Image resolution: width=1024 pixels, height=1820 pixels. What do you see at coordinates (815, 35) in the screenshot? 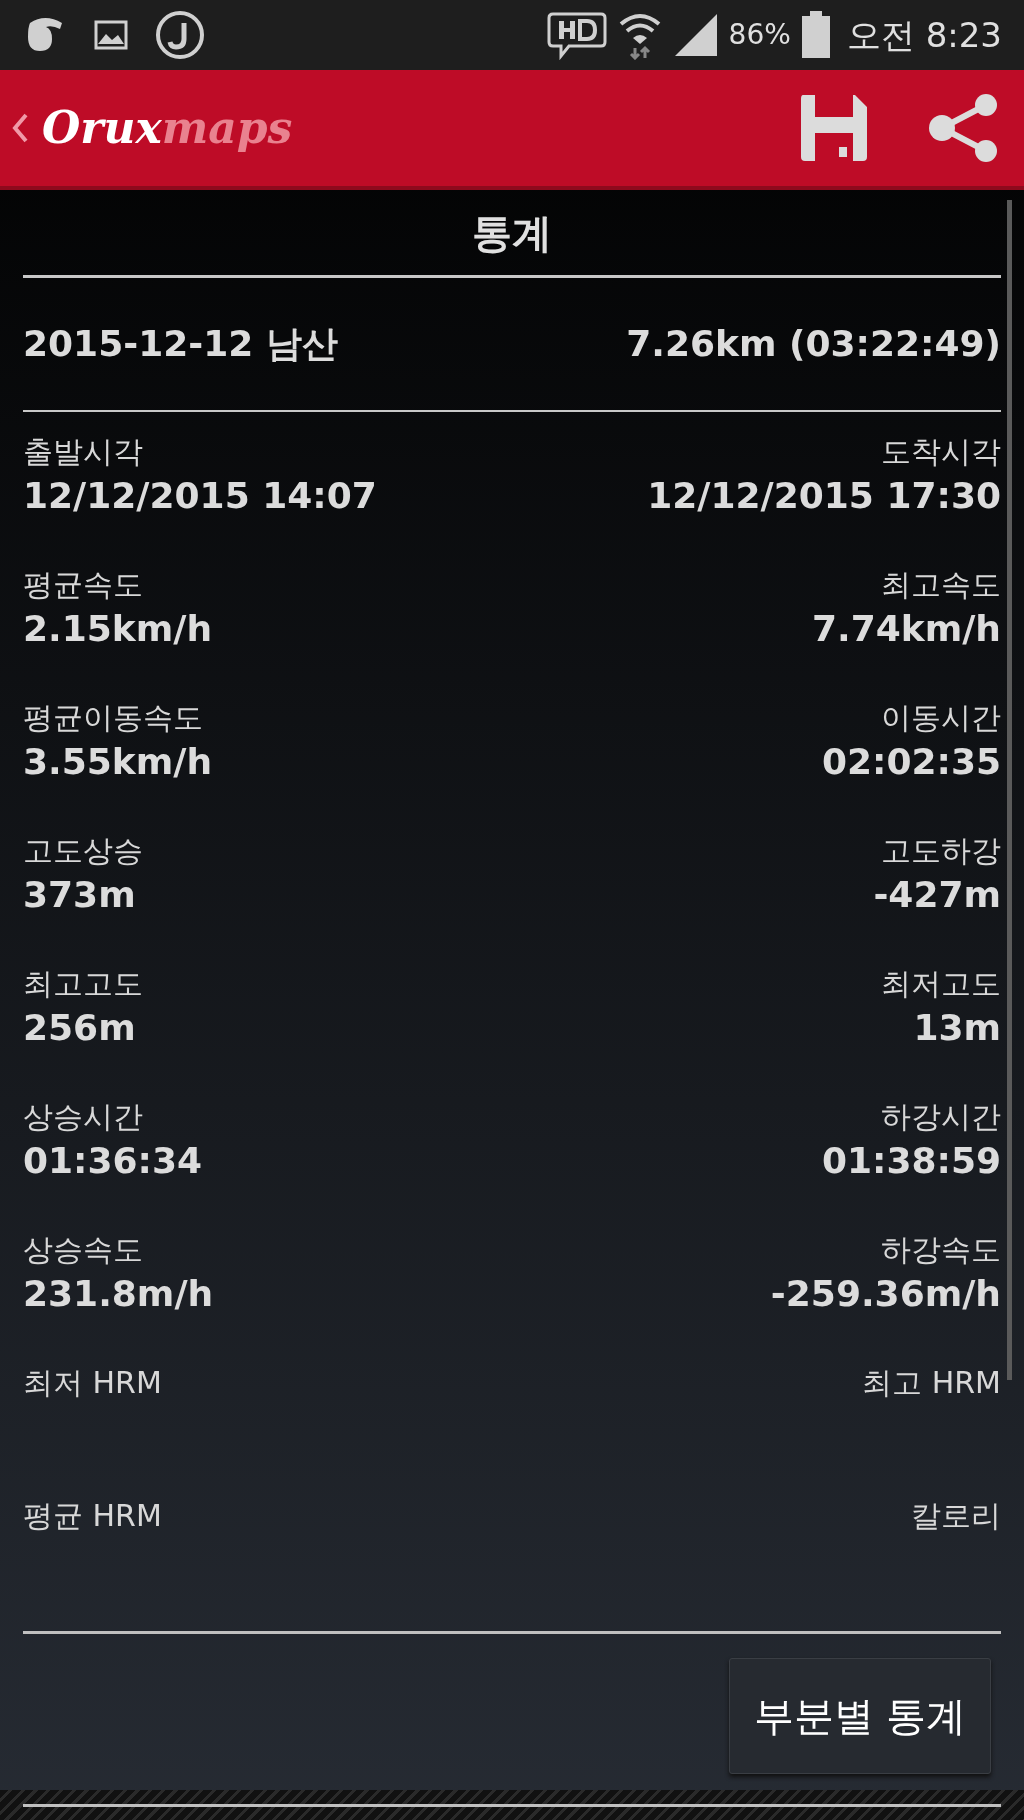
I see `battery-icon` at bounding box center [815, 35].